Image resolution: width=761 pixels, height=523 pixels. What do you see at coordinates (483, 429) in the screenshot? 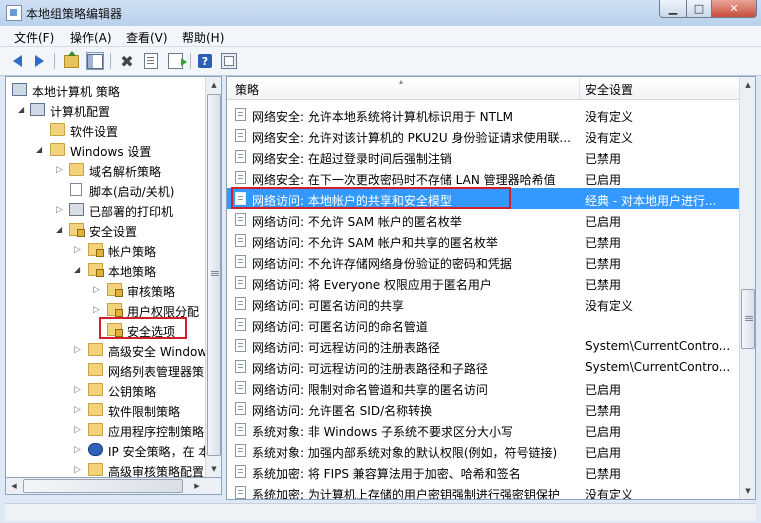
I see `list-item: 系统对象: 非 Windows 子系统不要求区分大小写 已启用` at bounding box center [483, 429].